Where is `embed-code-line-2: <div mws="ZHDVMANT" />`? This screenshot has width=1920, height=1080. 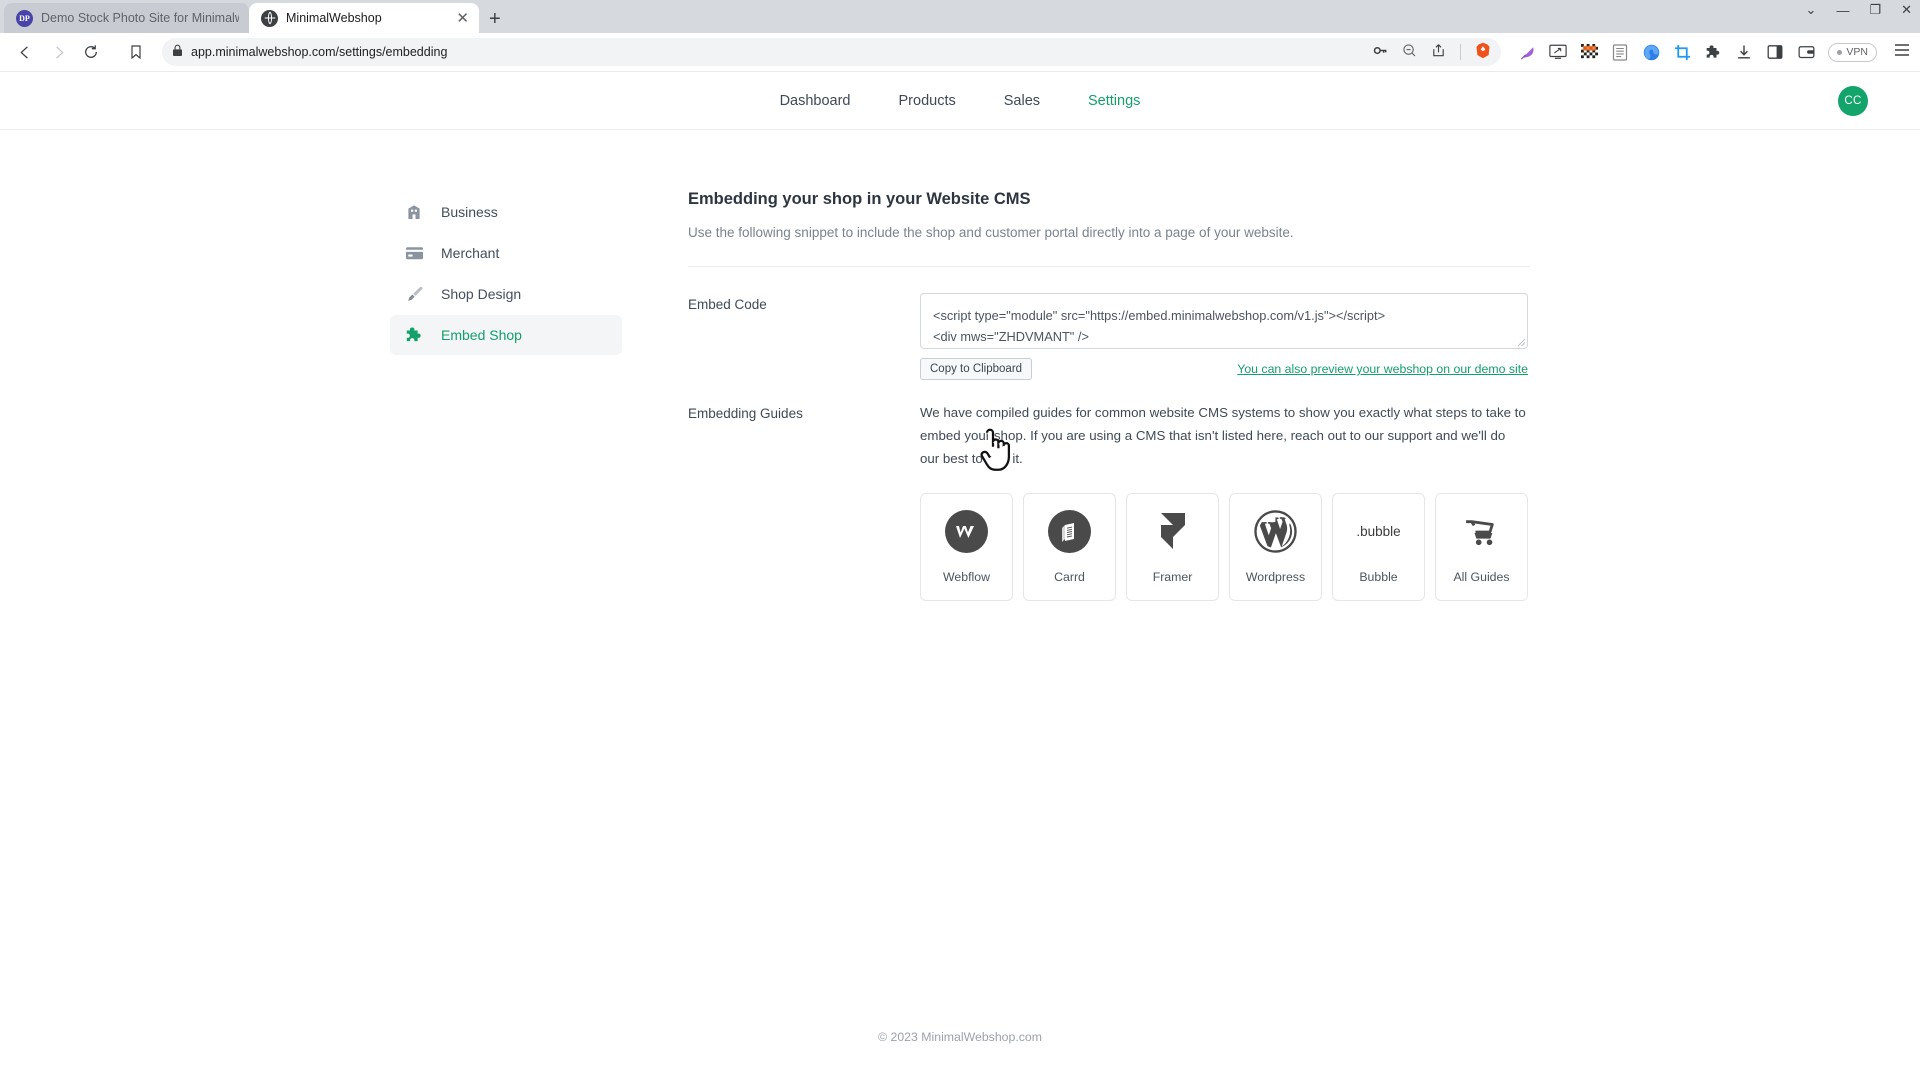 embed-code-line-2: <div mws="ZHDVMANT" /> is located at coordinates (1011, 337).